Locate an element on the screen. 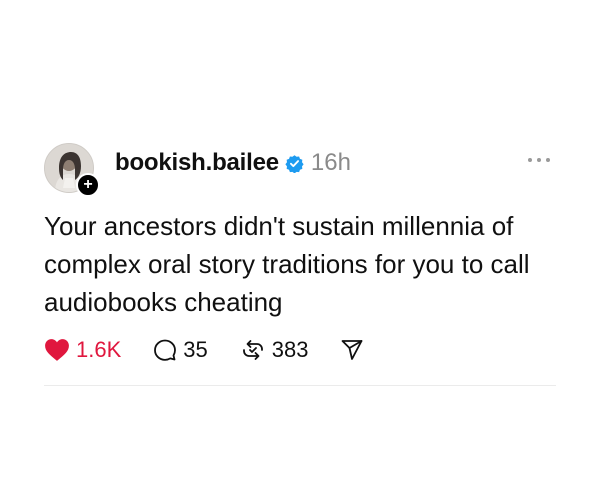 The height and width of the screenshot is (503, 600). post-meta: bookish.bailee 16h is located at coordinates (233, 163).